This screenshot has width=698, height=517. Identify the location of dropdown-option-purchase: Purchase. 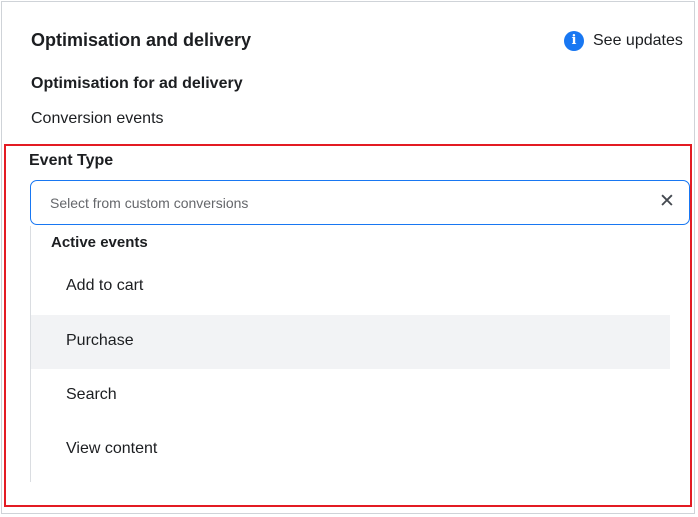
(350, 342).